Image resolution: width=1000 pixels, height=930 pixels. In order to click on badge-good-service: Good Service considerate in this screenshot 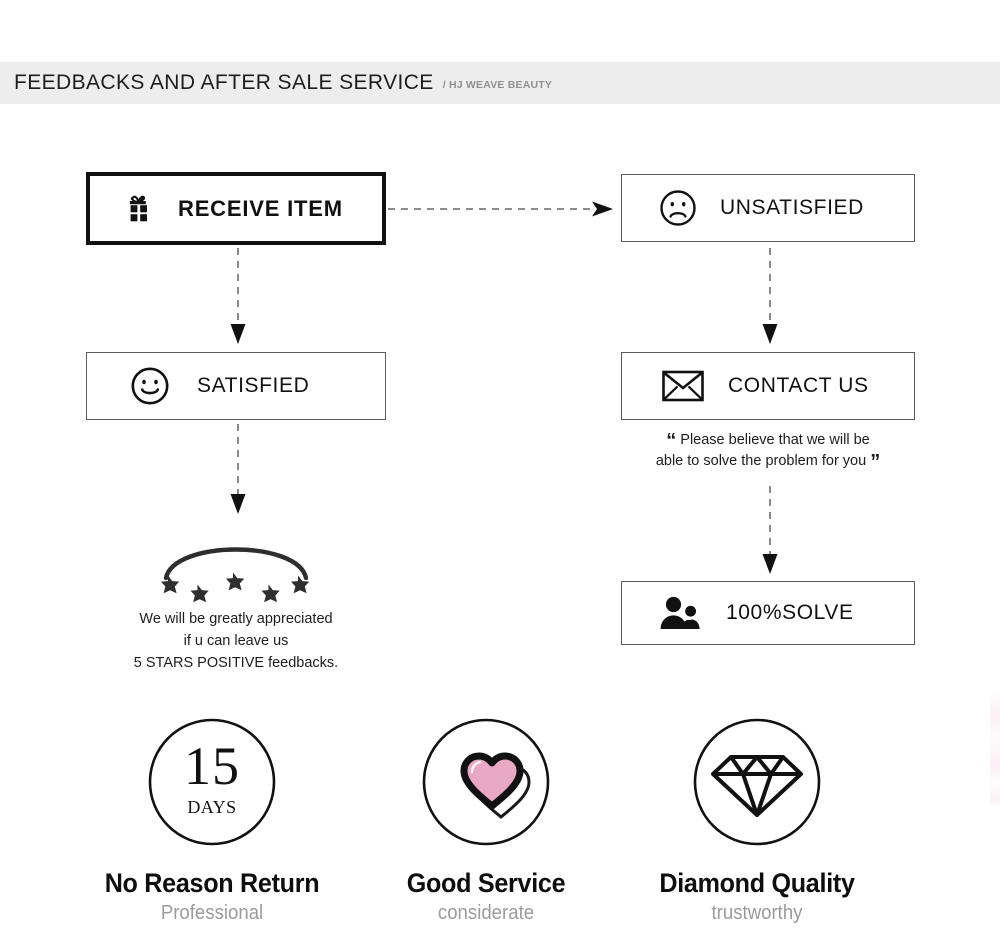, I will do `click(486, 820)`.